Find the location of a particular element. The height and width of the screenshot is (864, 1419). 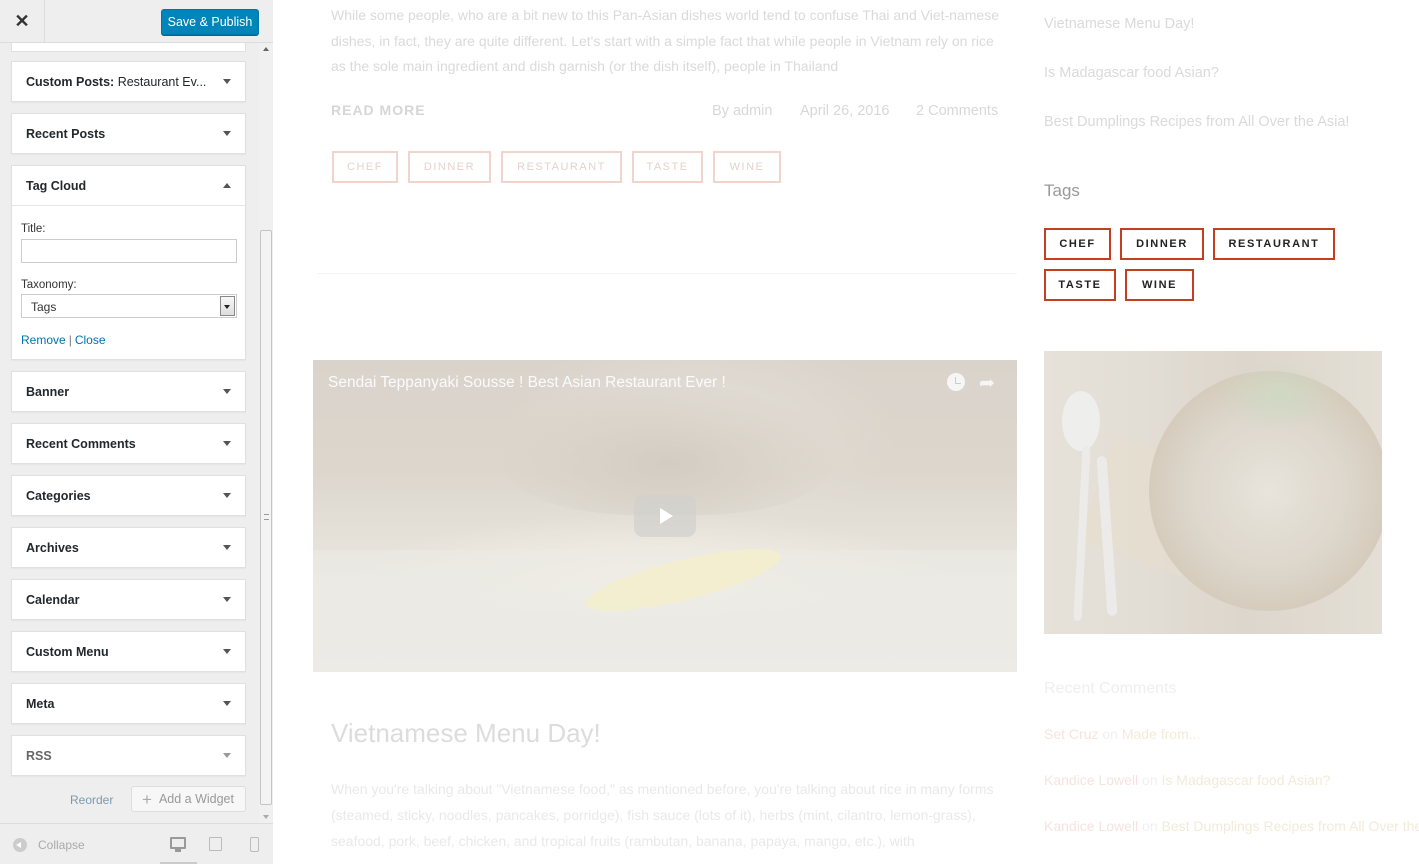

mobile-preview-icon is located at coordinates (254, 844).